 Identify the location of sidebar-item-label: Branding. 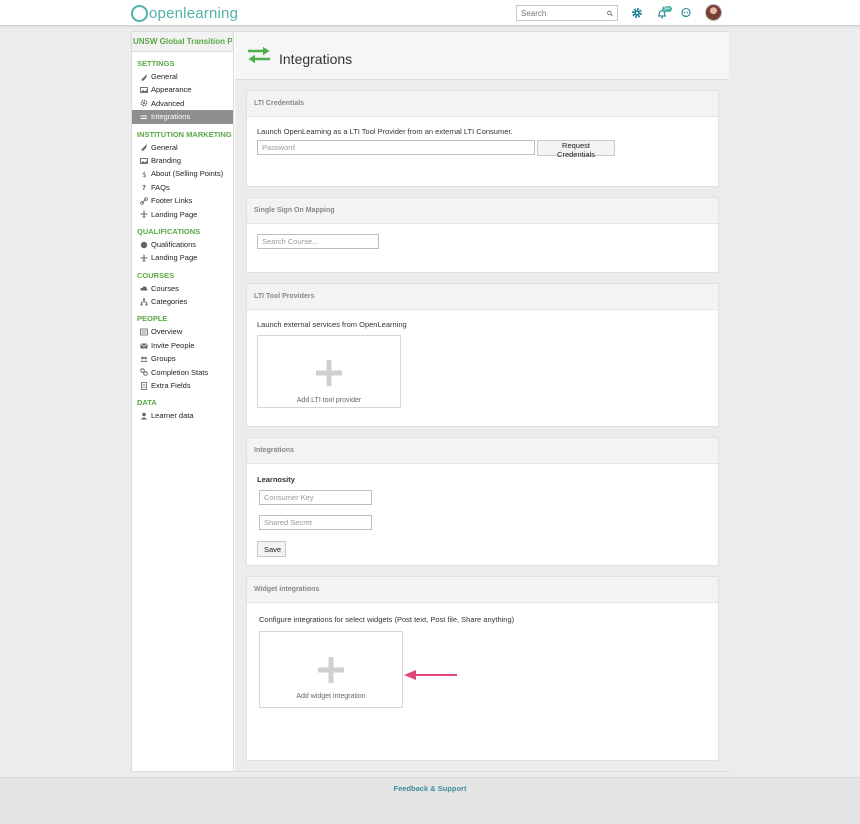
(166, 160).